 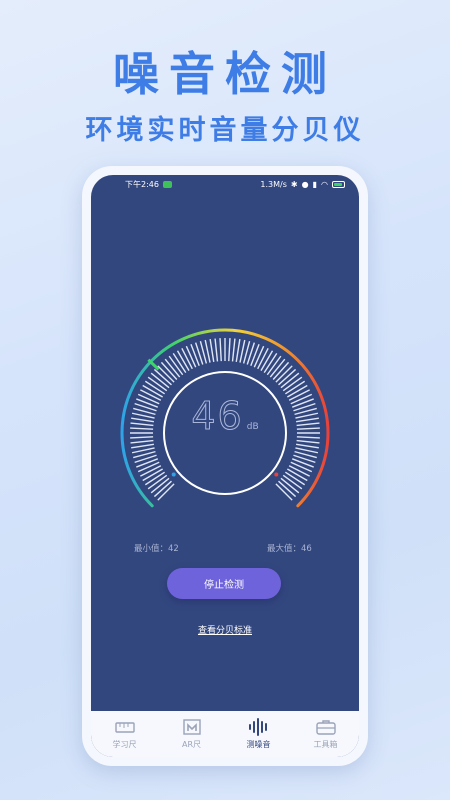 I want to click on stop-detection-button: 停止检测, so click(x=224, y=583).